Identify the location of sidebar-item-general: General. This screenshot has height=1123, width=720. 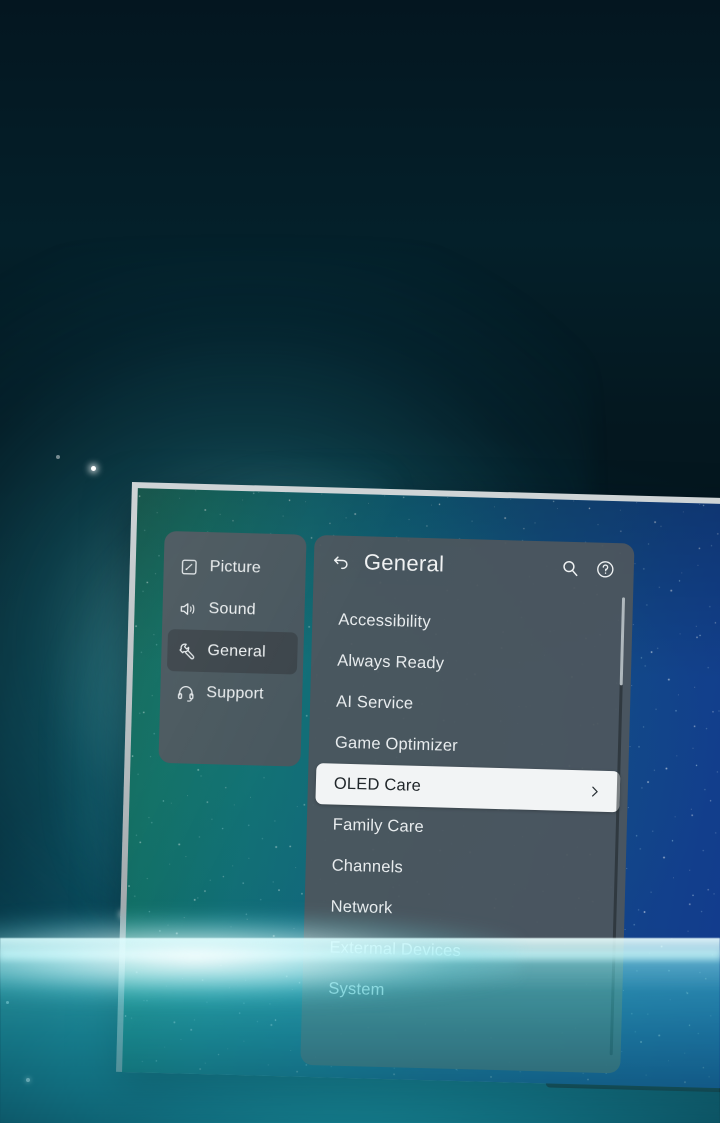
(232, 652).